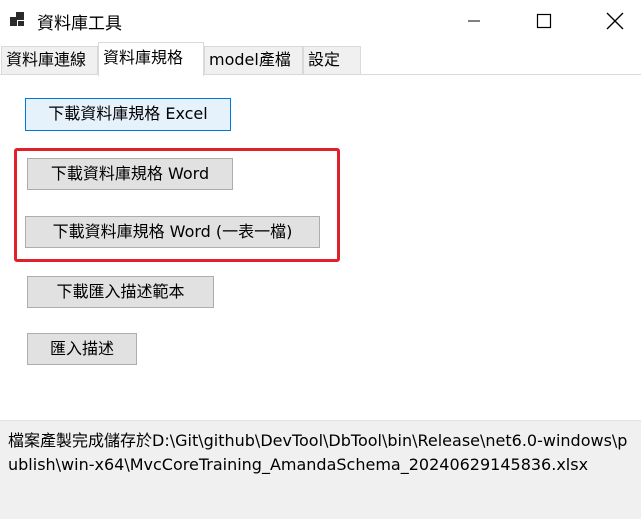 This screenshot has height=519, width=641. I want to click on minimize-icon, so click(474, 21).